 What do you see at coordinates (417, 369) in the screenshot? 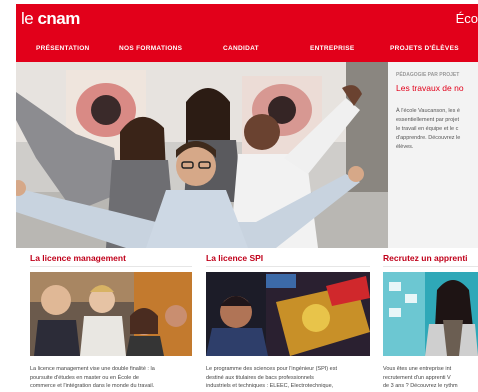
I see `card-text-line: Vous êtes une entreprise int` at bounding box center [417, 369].